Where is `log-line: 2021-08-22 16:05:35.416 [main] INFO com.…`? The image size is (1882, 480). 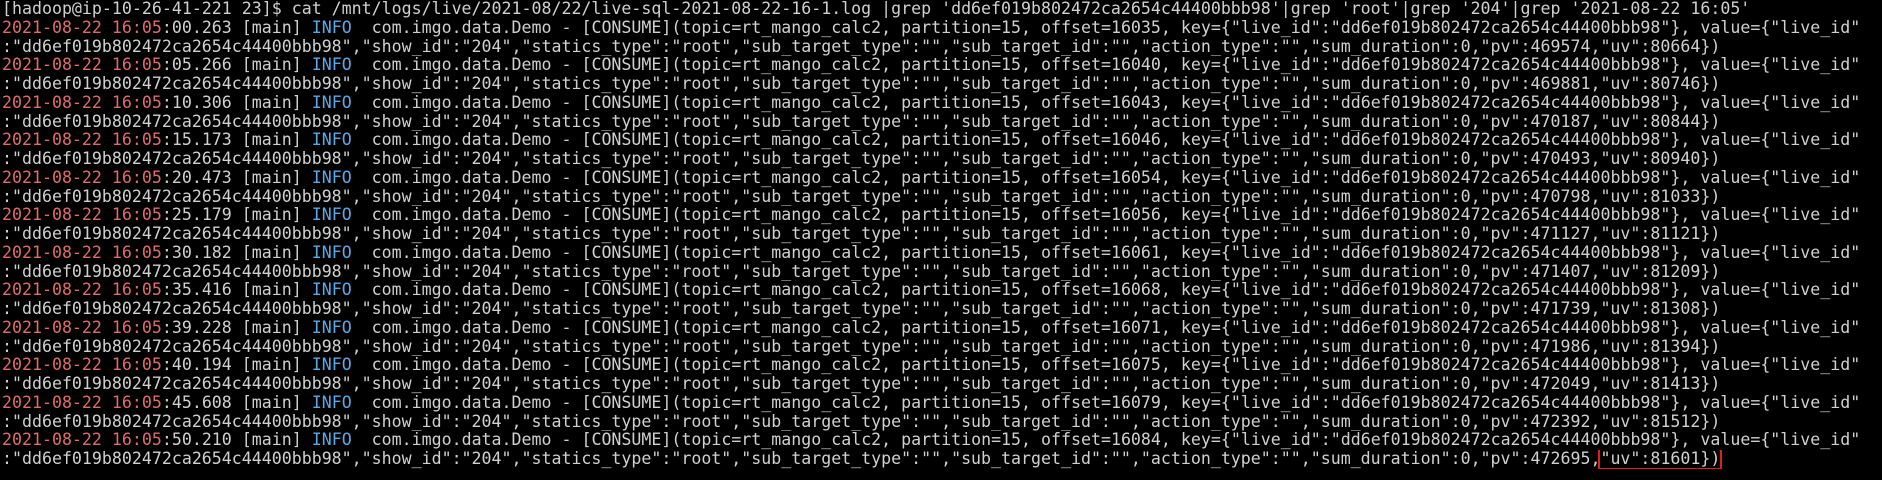 log-line: 2021-08-22 16:05:35.416 [main] INFO com.… is located at coordinates (942, 290).